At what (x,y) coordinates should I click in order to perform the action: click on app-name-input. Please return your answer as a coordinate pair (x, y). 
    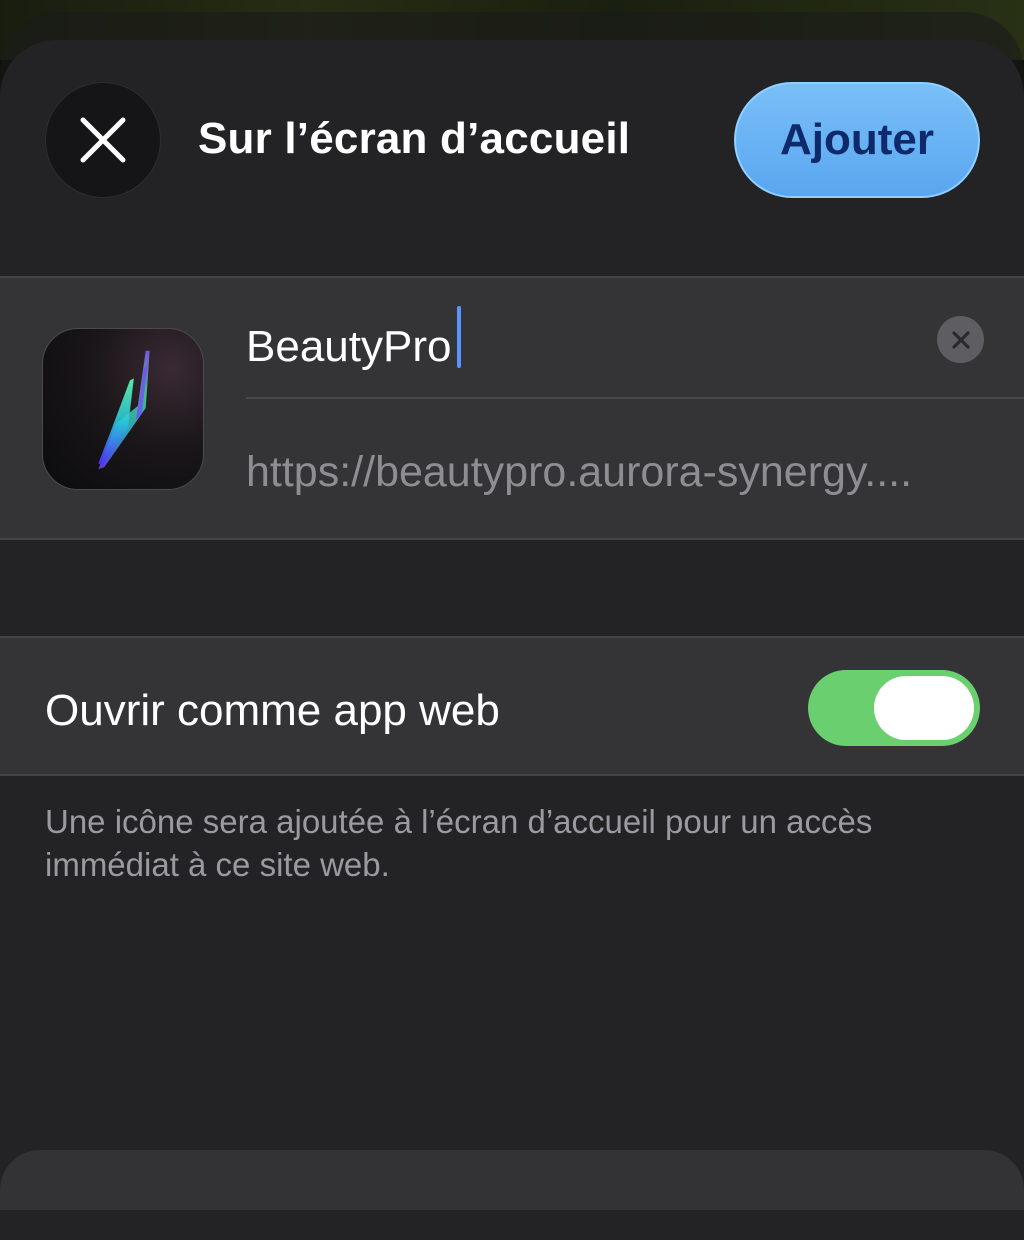
    Looking at the image, I should click on (596, 347).